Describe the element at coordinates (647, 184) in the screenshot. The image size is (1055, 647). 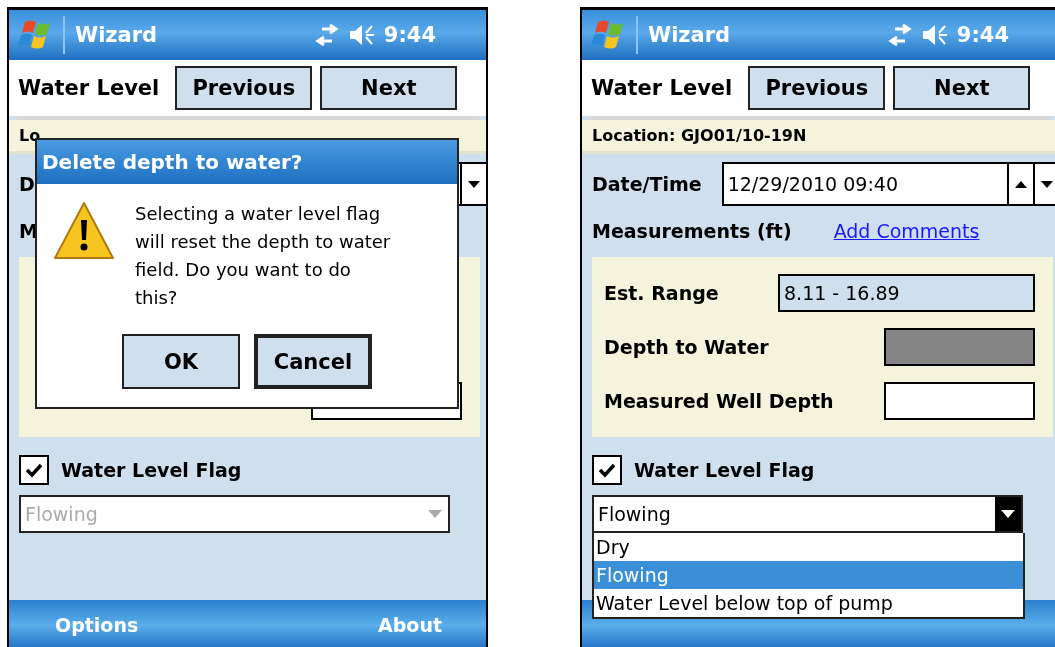
I see `field-label: Date/Time` at that location.